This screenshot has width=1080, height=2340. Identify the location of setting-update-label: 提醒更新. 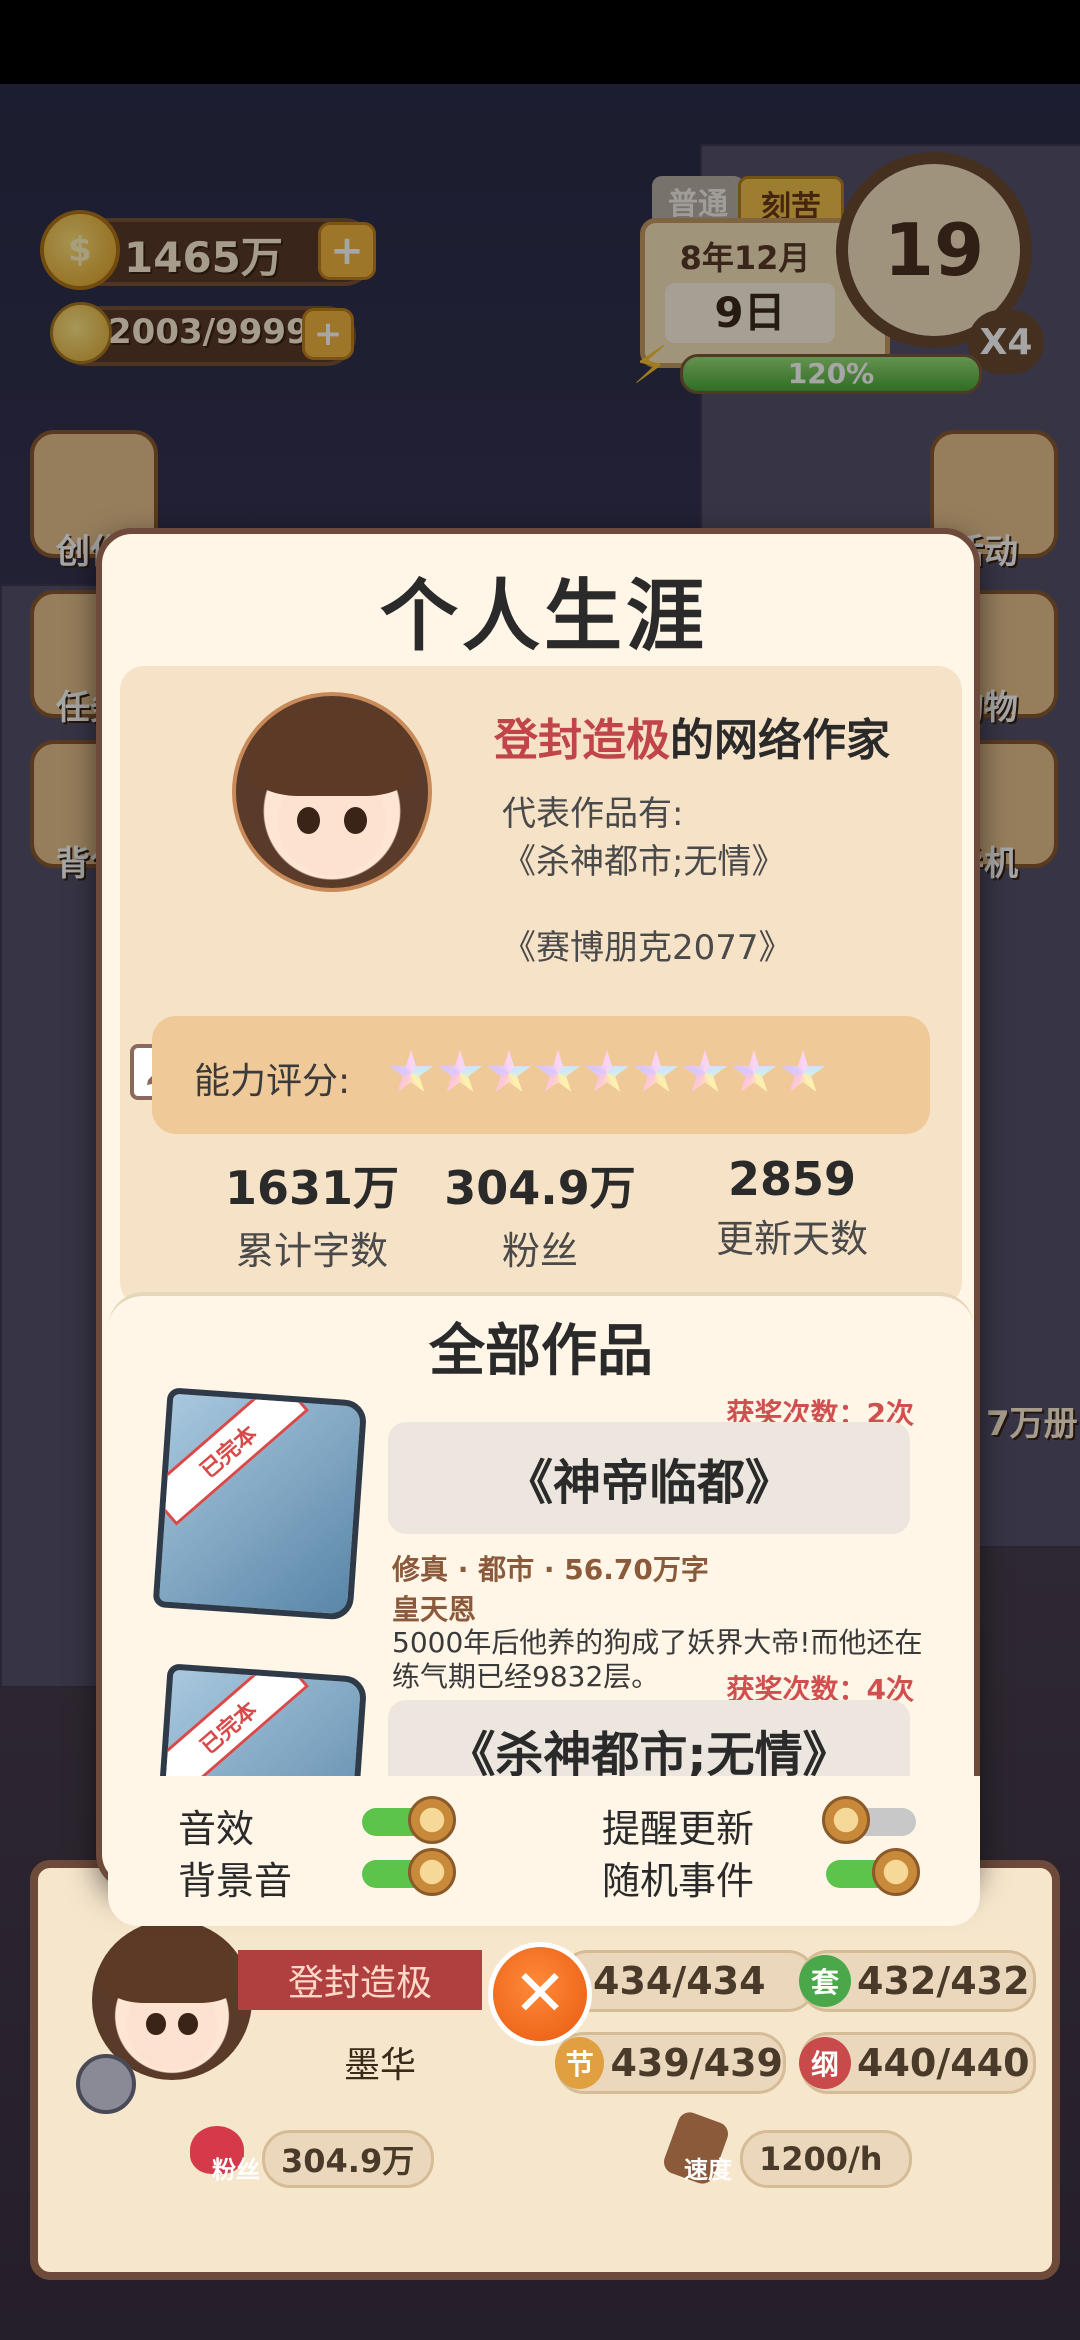
(678, 1829).